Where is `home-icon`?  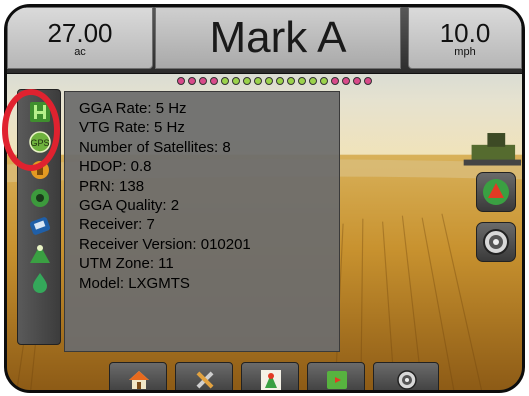
home-icon is located at coordinates (139, 380).